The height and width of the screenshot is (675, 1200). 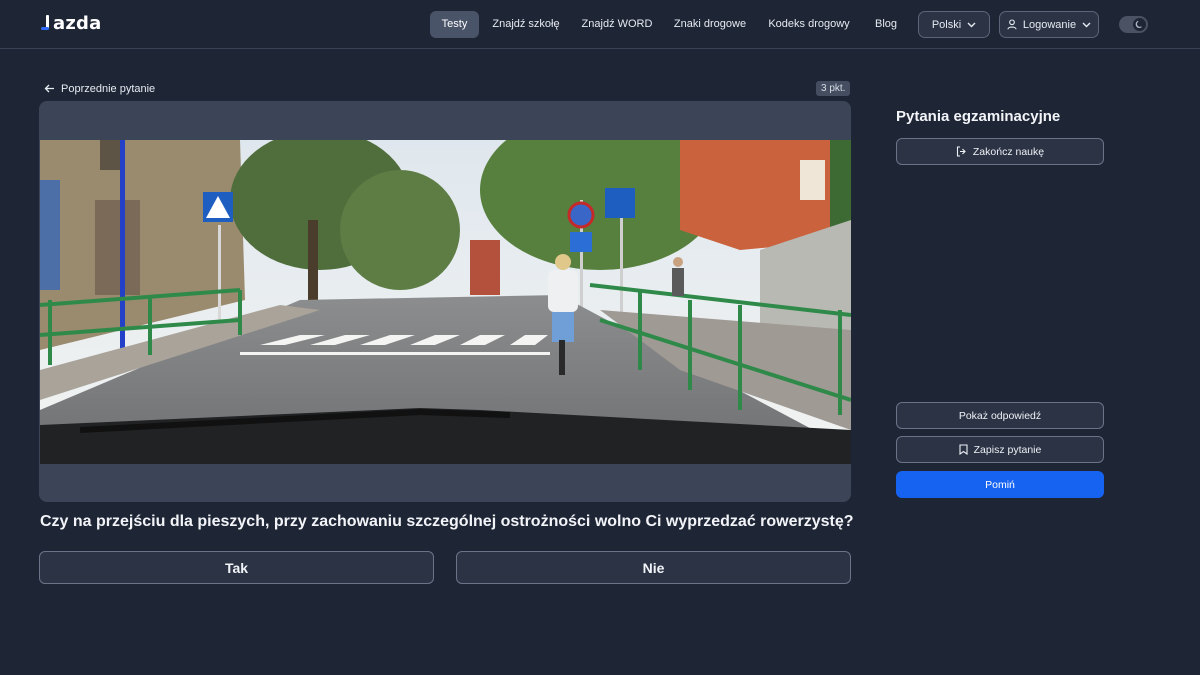 What do you see at coordinates (653, 567) in the screenshot?
I see `answer-nie-button: Nie` at bounding box center [653, 567].